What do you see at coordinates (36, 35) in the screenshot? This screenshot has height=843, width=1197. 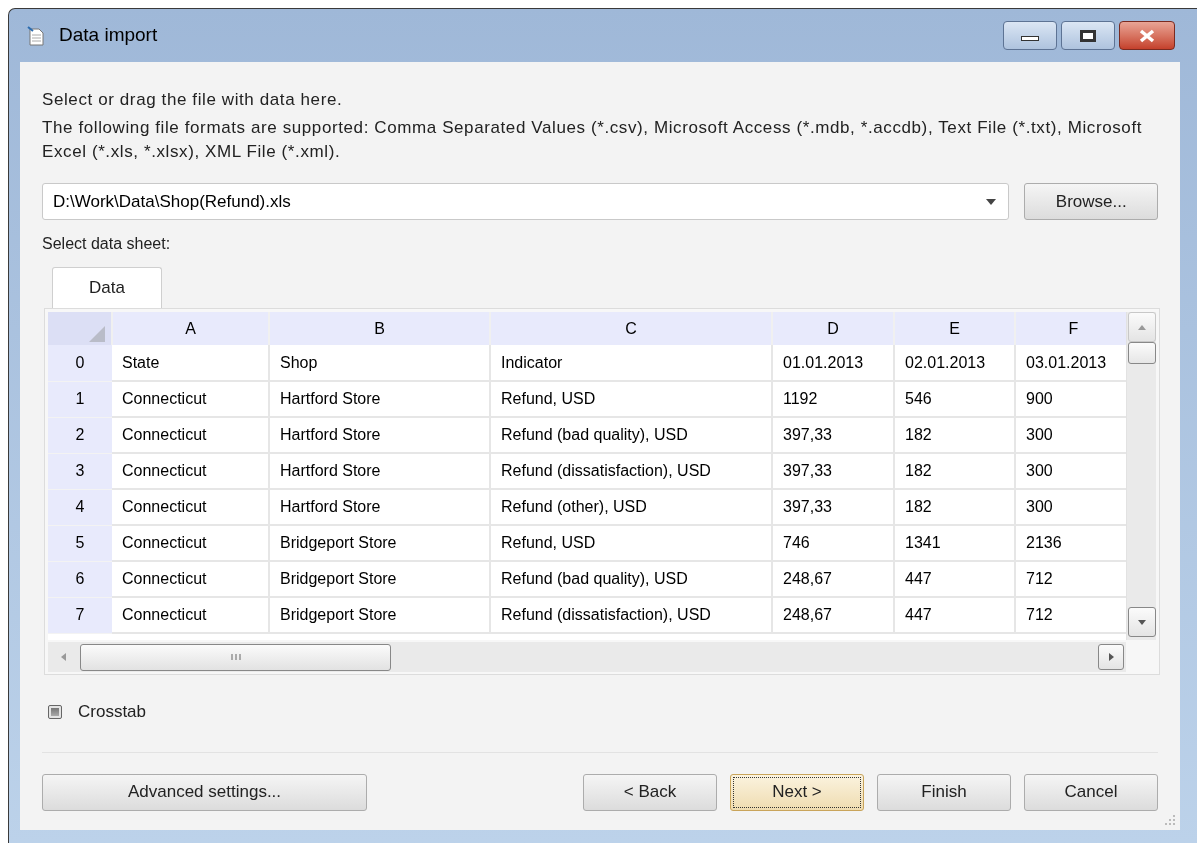 I see `document-icon` at bounding box center [36, 35].